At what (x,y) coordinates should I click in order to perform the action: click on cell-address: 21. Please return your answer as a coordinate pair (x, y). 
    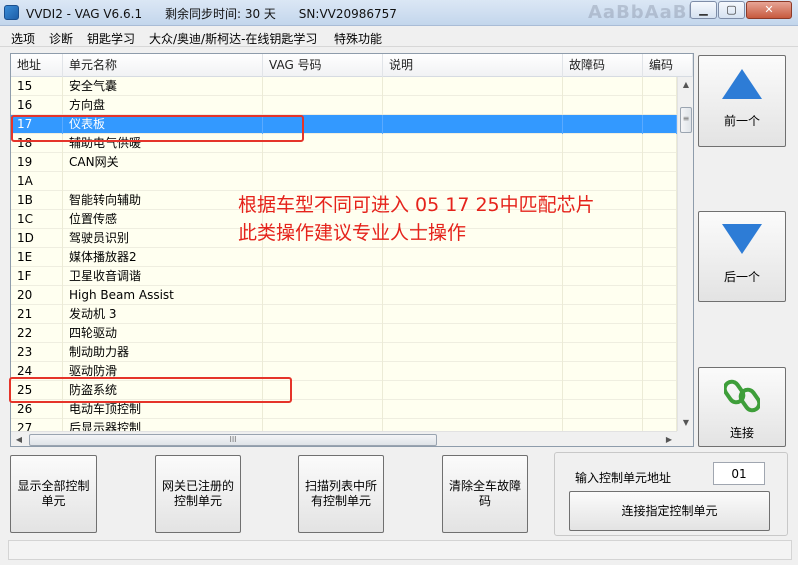
    Looking at the image, I should click on (37, 314).